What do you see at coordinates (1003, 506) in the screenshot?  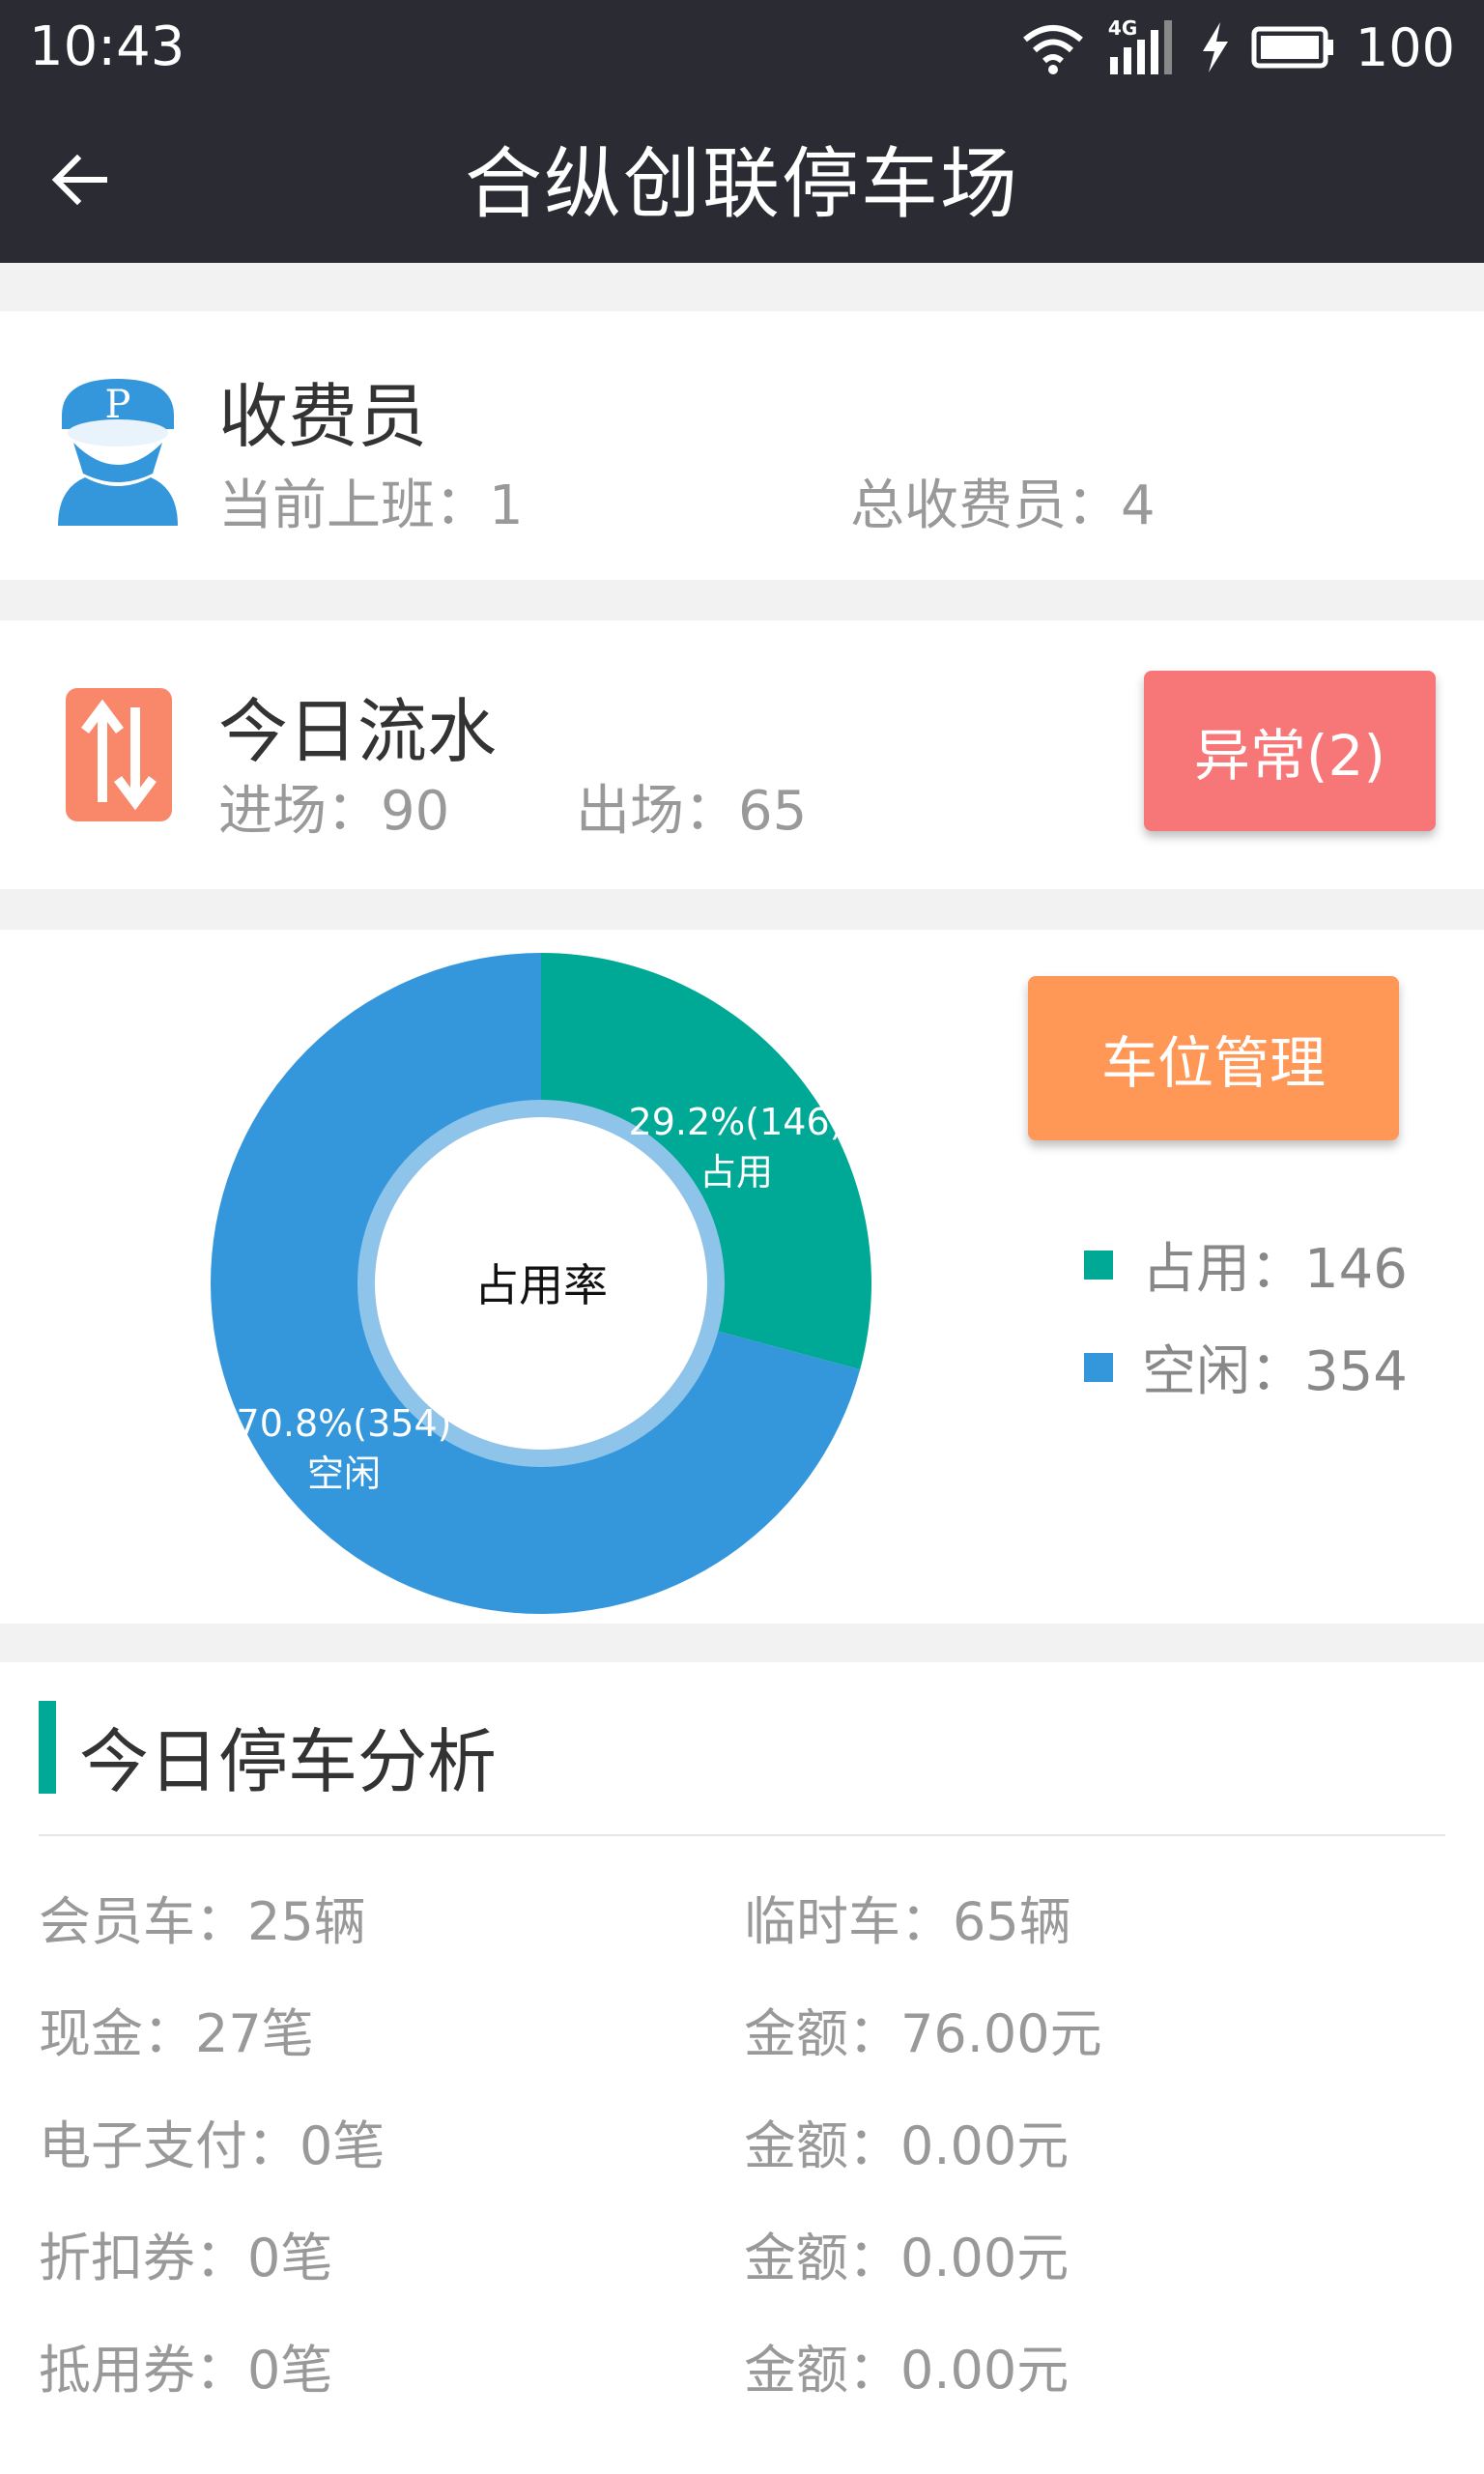 I see `collector-total: 总收费员：4` at bounding box center [1003, 506].